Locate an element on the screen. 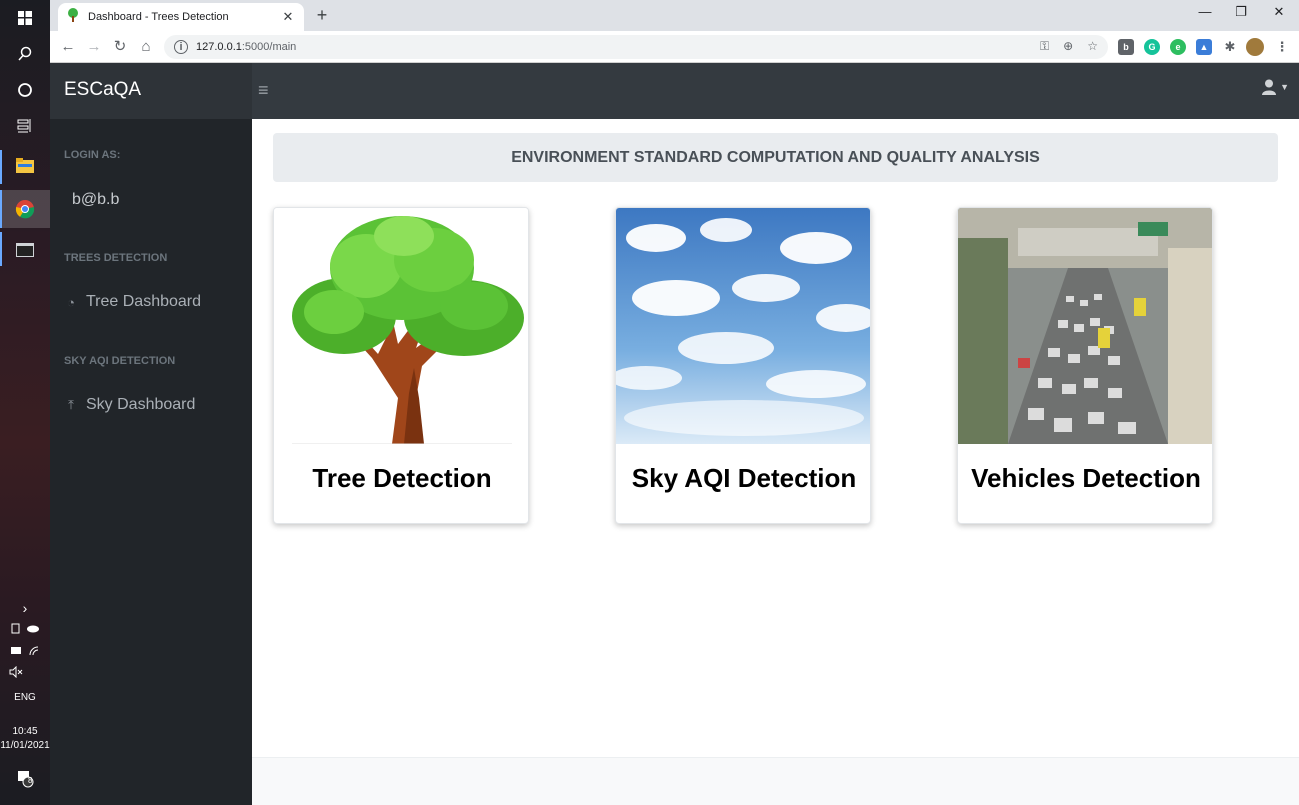 This screenshot has height=805, width=1299. user-icon is located at coordinates (1269, 87).